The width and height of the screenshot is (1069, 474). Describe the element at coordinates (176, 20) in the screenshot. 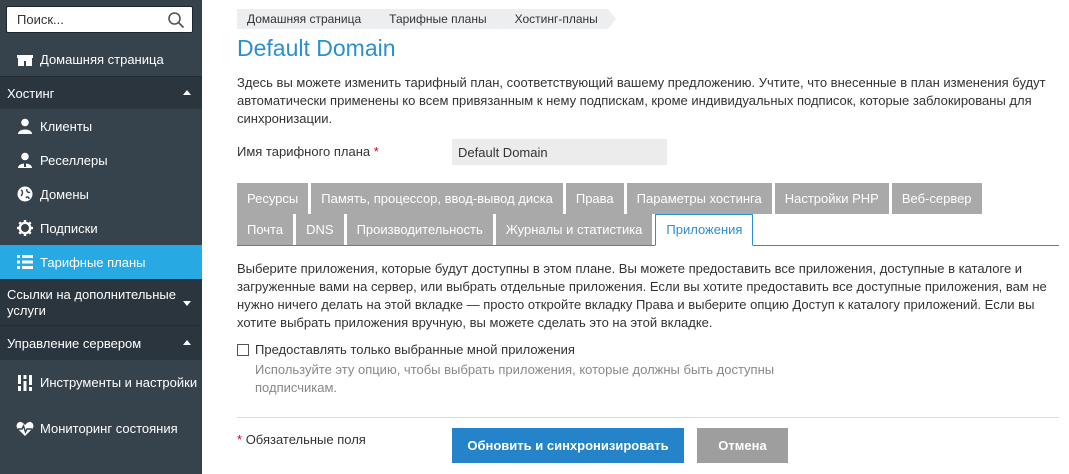

I see `search-icon` at that location.